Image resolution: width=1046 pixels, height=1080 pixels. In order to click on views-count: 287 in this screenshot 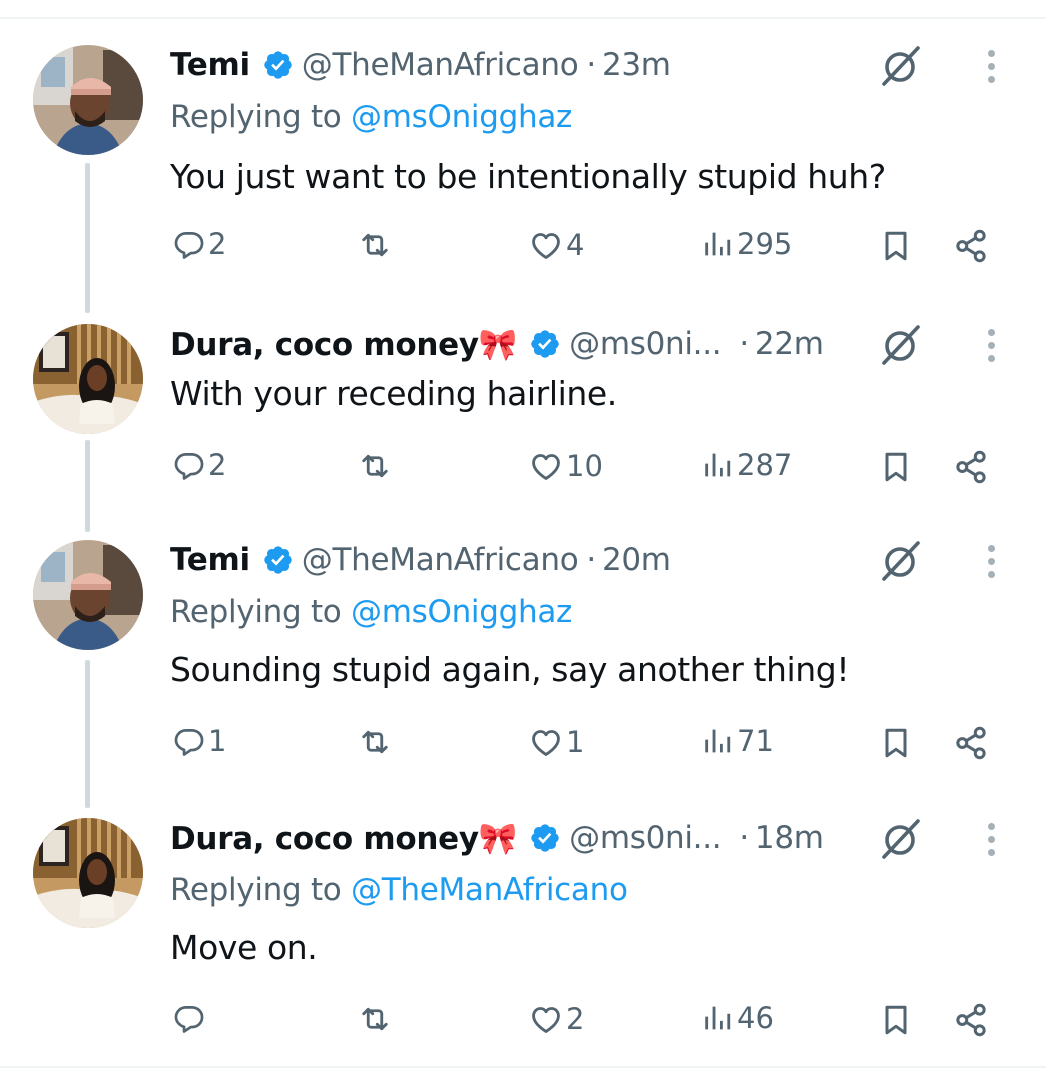, I will do `click(765, 465)`.